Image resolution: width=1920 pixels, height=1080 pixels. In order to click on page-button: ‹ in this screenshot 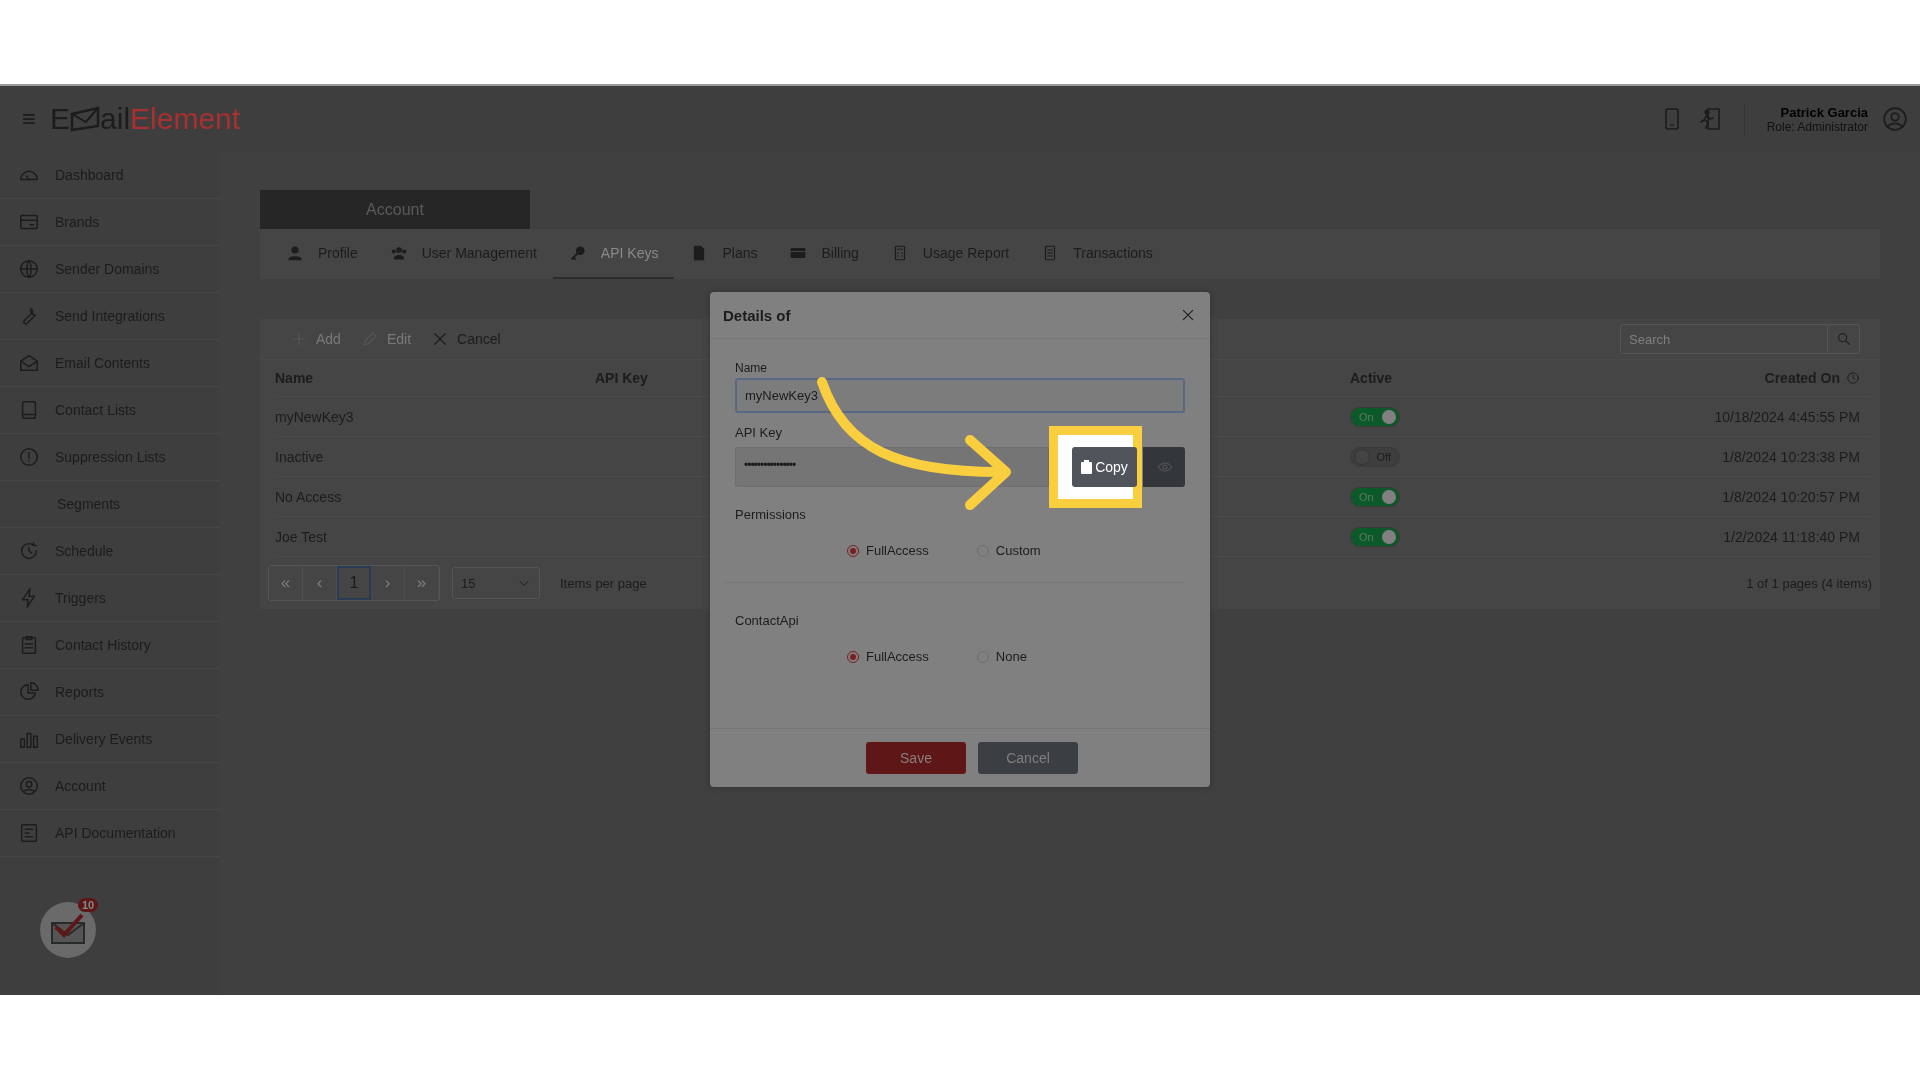, I will do `click(320, 583)`.